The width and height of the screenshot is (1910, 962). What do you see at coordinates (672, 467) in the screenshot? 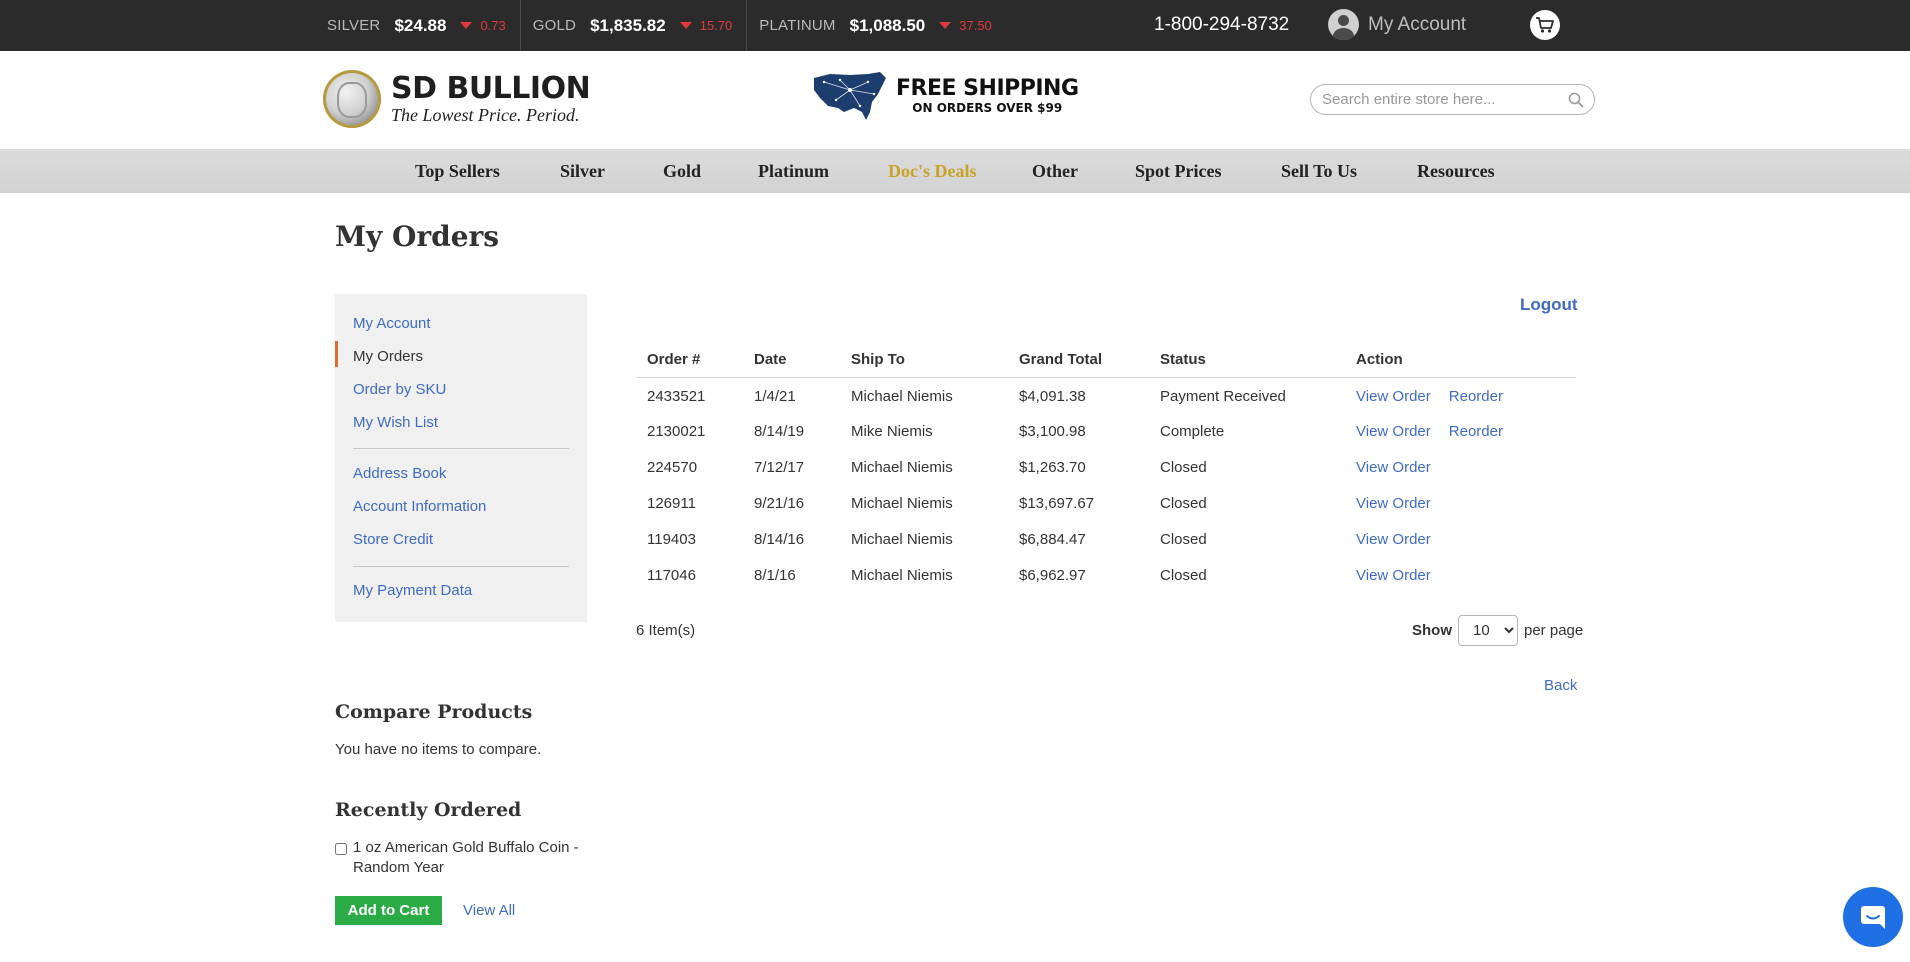
I see `order-number: 224570` at bounding box center [672, 467].